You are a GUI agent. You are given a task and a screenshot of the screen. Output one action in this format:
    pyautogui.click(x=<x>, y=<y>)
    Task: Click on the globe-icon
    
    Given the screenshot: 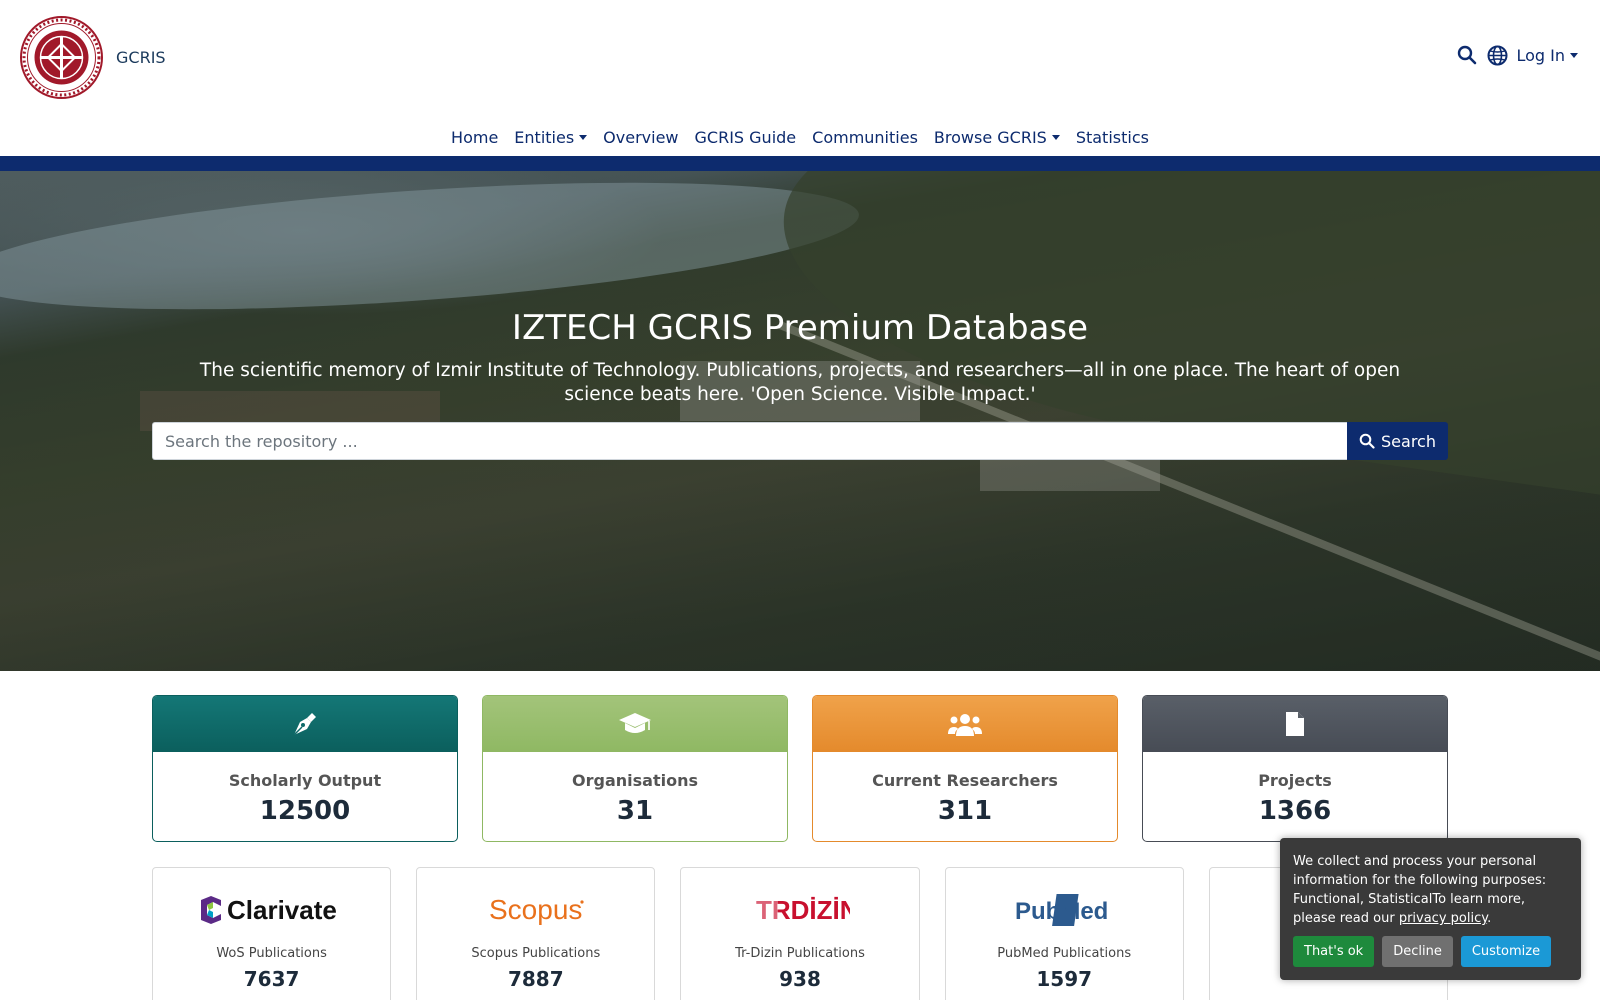 What is the action you would take?
    pyautogui.click(x=1497, y=55)
    